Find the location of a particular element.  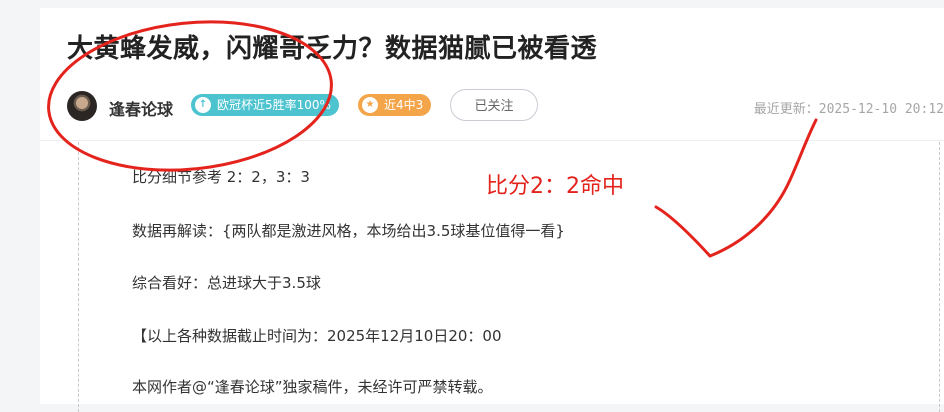

win-rate-badge: ↑ 欧冠杯近5胜率100% is located at coordinates (265, 105).